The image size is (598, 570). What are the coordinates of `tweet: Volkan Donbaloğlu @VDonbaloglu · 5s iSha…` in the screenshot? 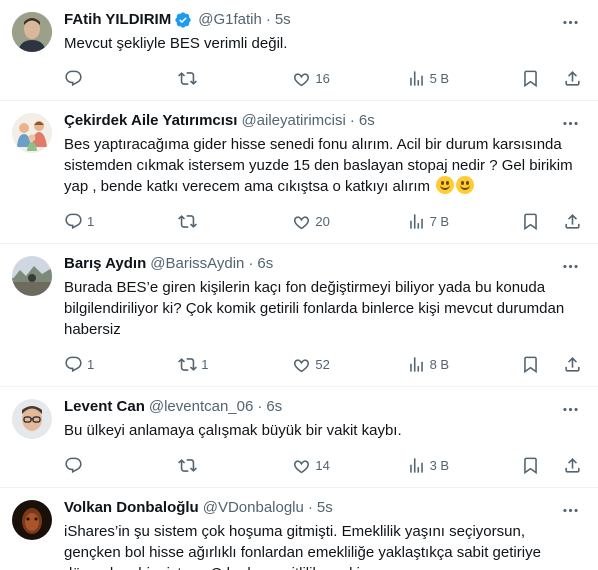 It's located at (299, 529).